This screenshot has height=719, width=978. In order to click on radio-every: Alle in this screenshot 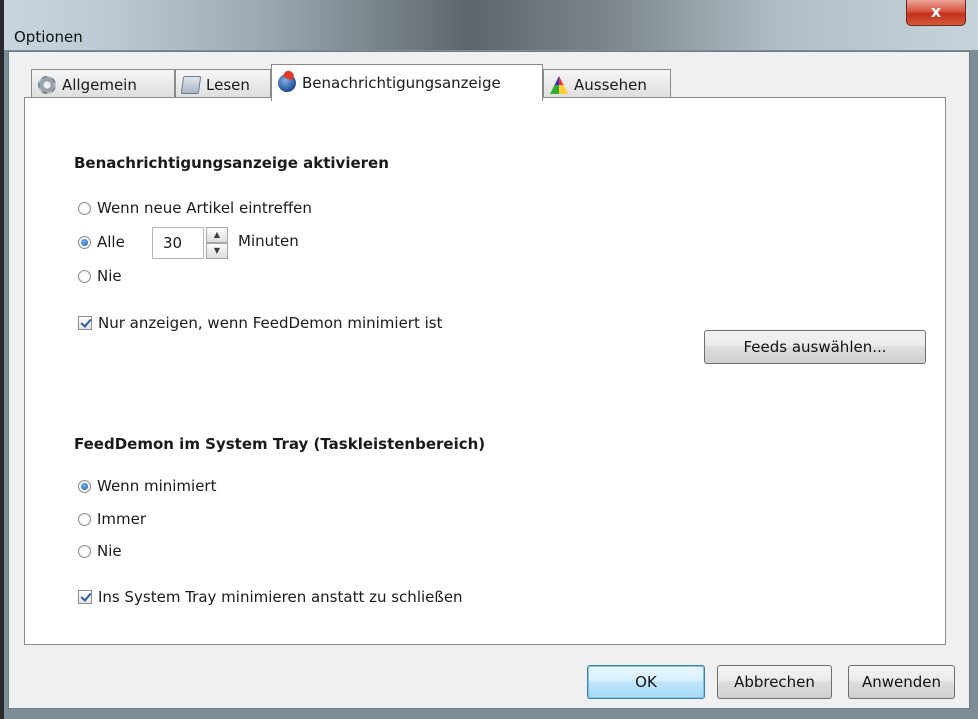, I will do `click(101, 242)`.